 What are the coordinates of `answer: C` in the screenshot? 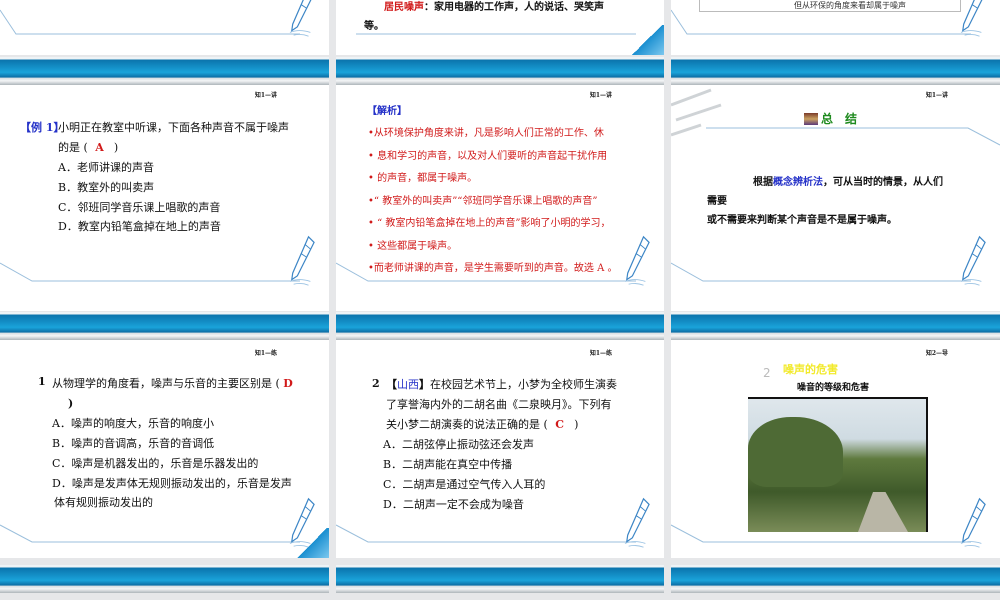 It's located at (560, 424).